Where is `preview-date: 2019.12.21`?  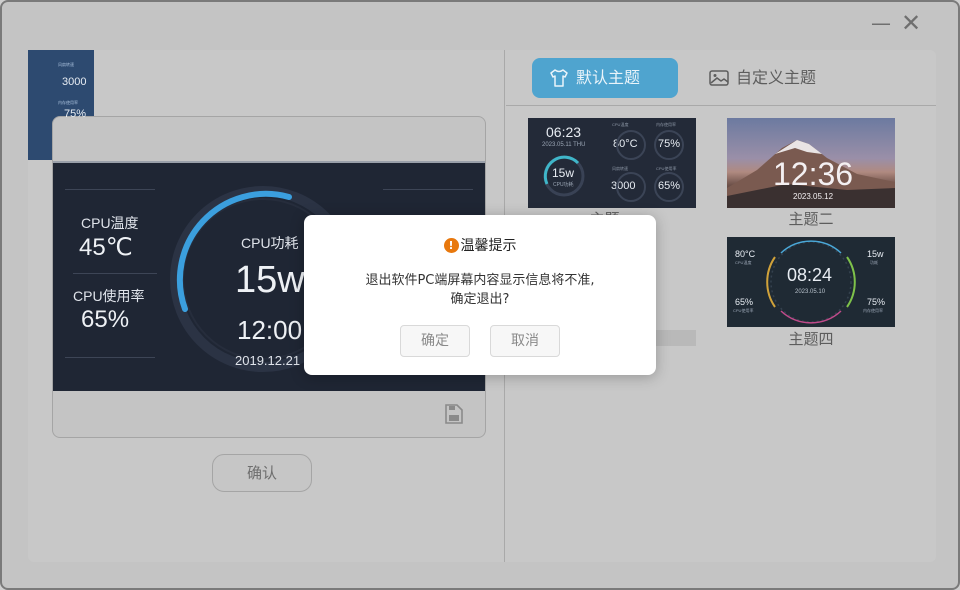
preview-date: 2019.12.21 is located at coordinates (268, 360).